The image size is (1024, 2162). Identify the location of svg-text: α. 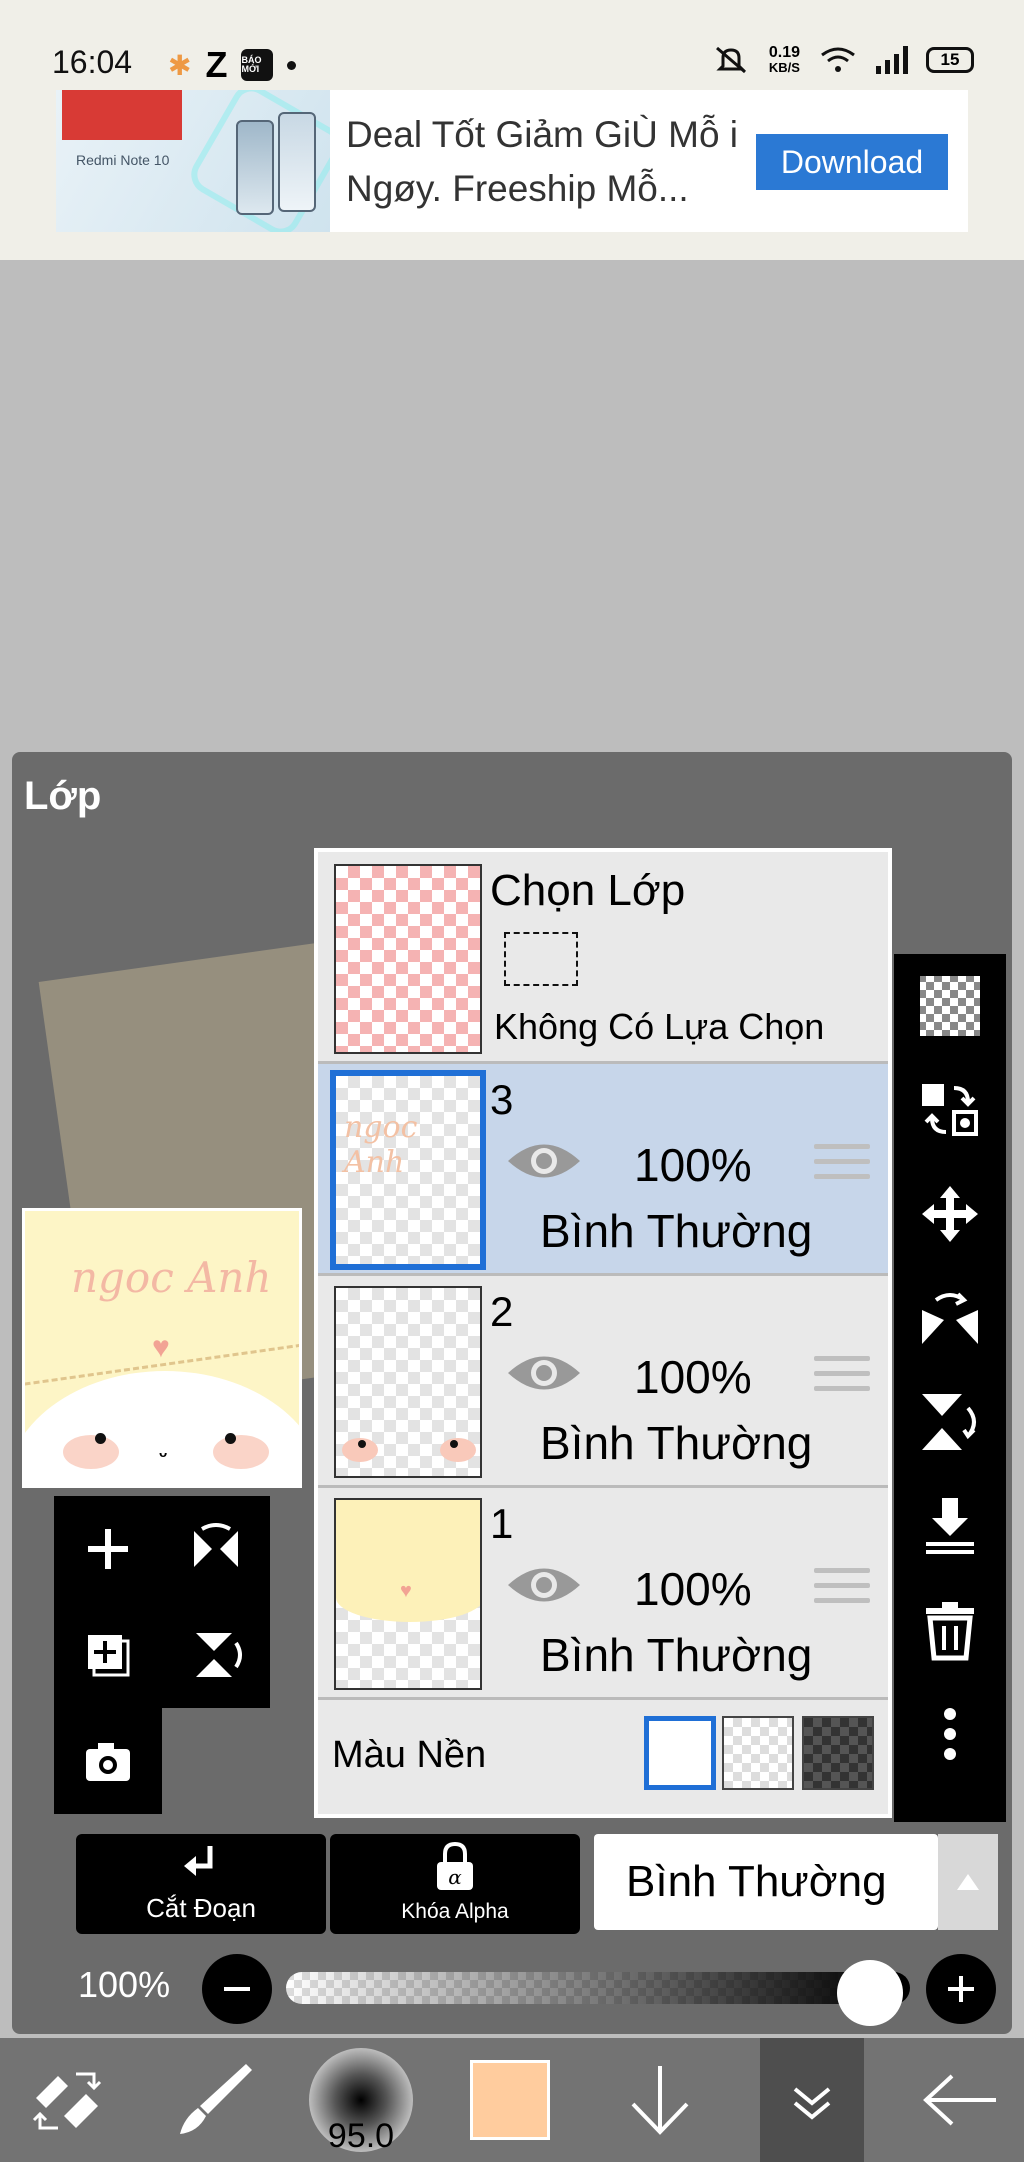
(455, 1877).